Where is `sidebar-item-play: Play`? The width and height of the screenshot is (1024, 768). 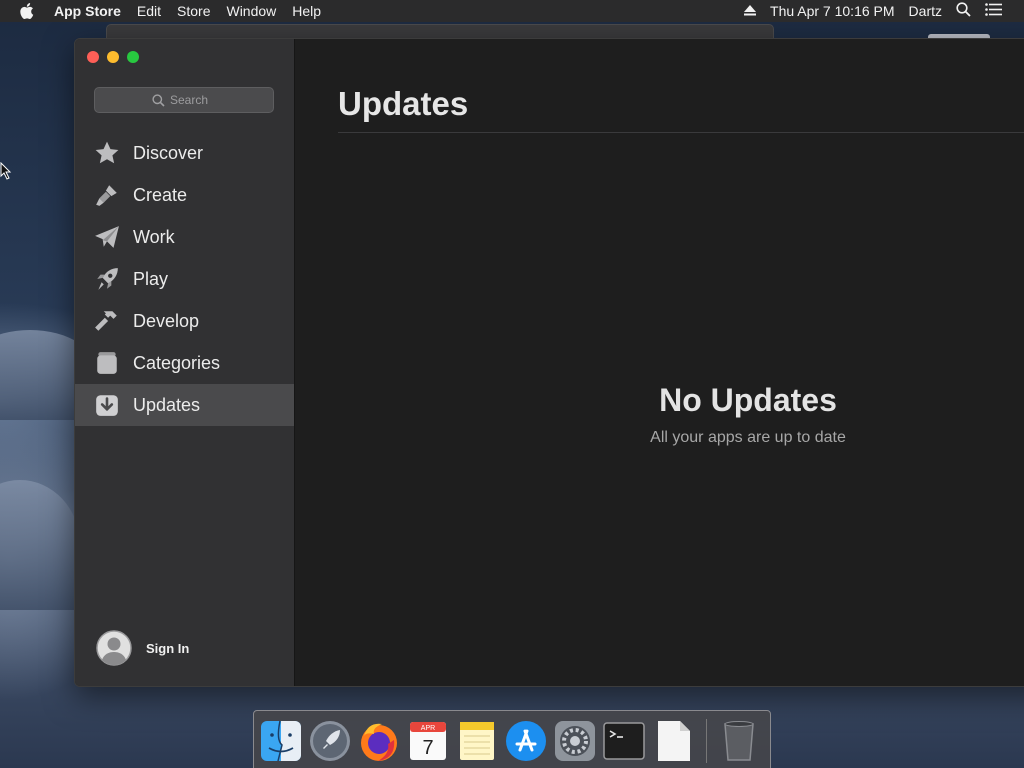 sidebar-item-play: Play is located at coordinates (184, 279).